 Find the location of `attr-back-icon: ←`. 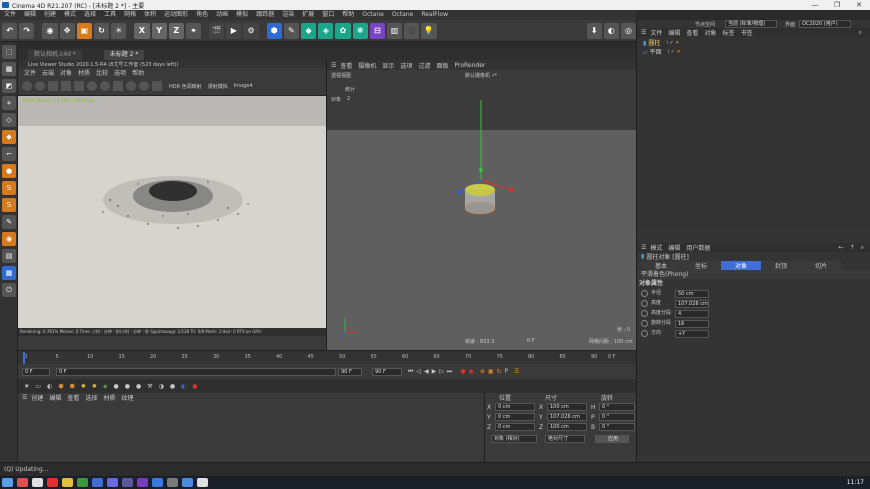

attr-back-icon: ← is located at coordinates (841, 247).